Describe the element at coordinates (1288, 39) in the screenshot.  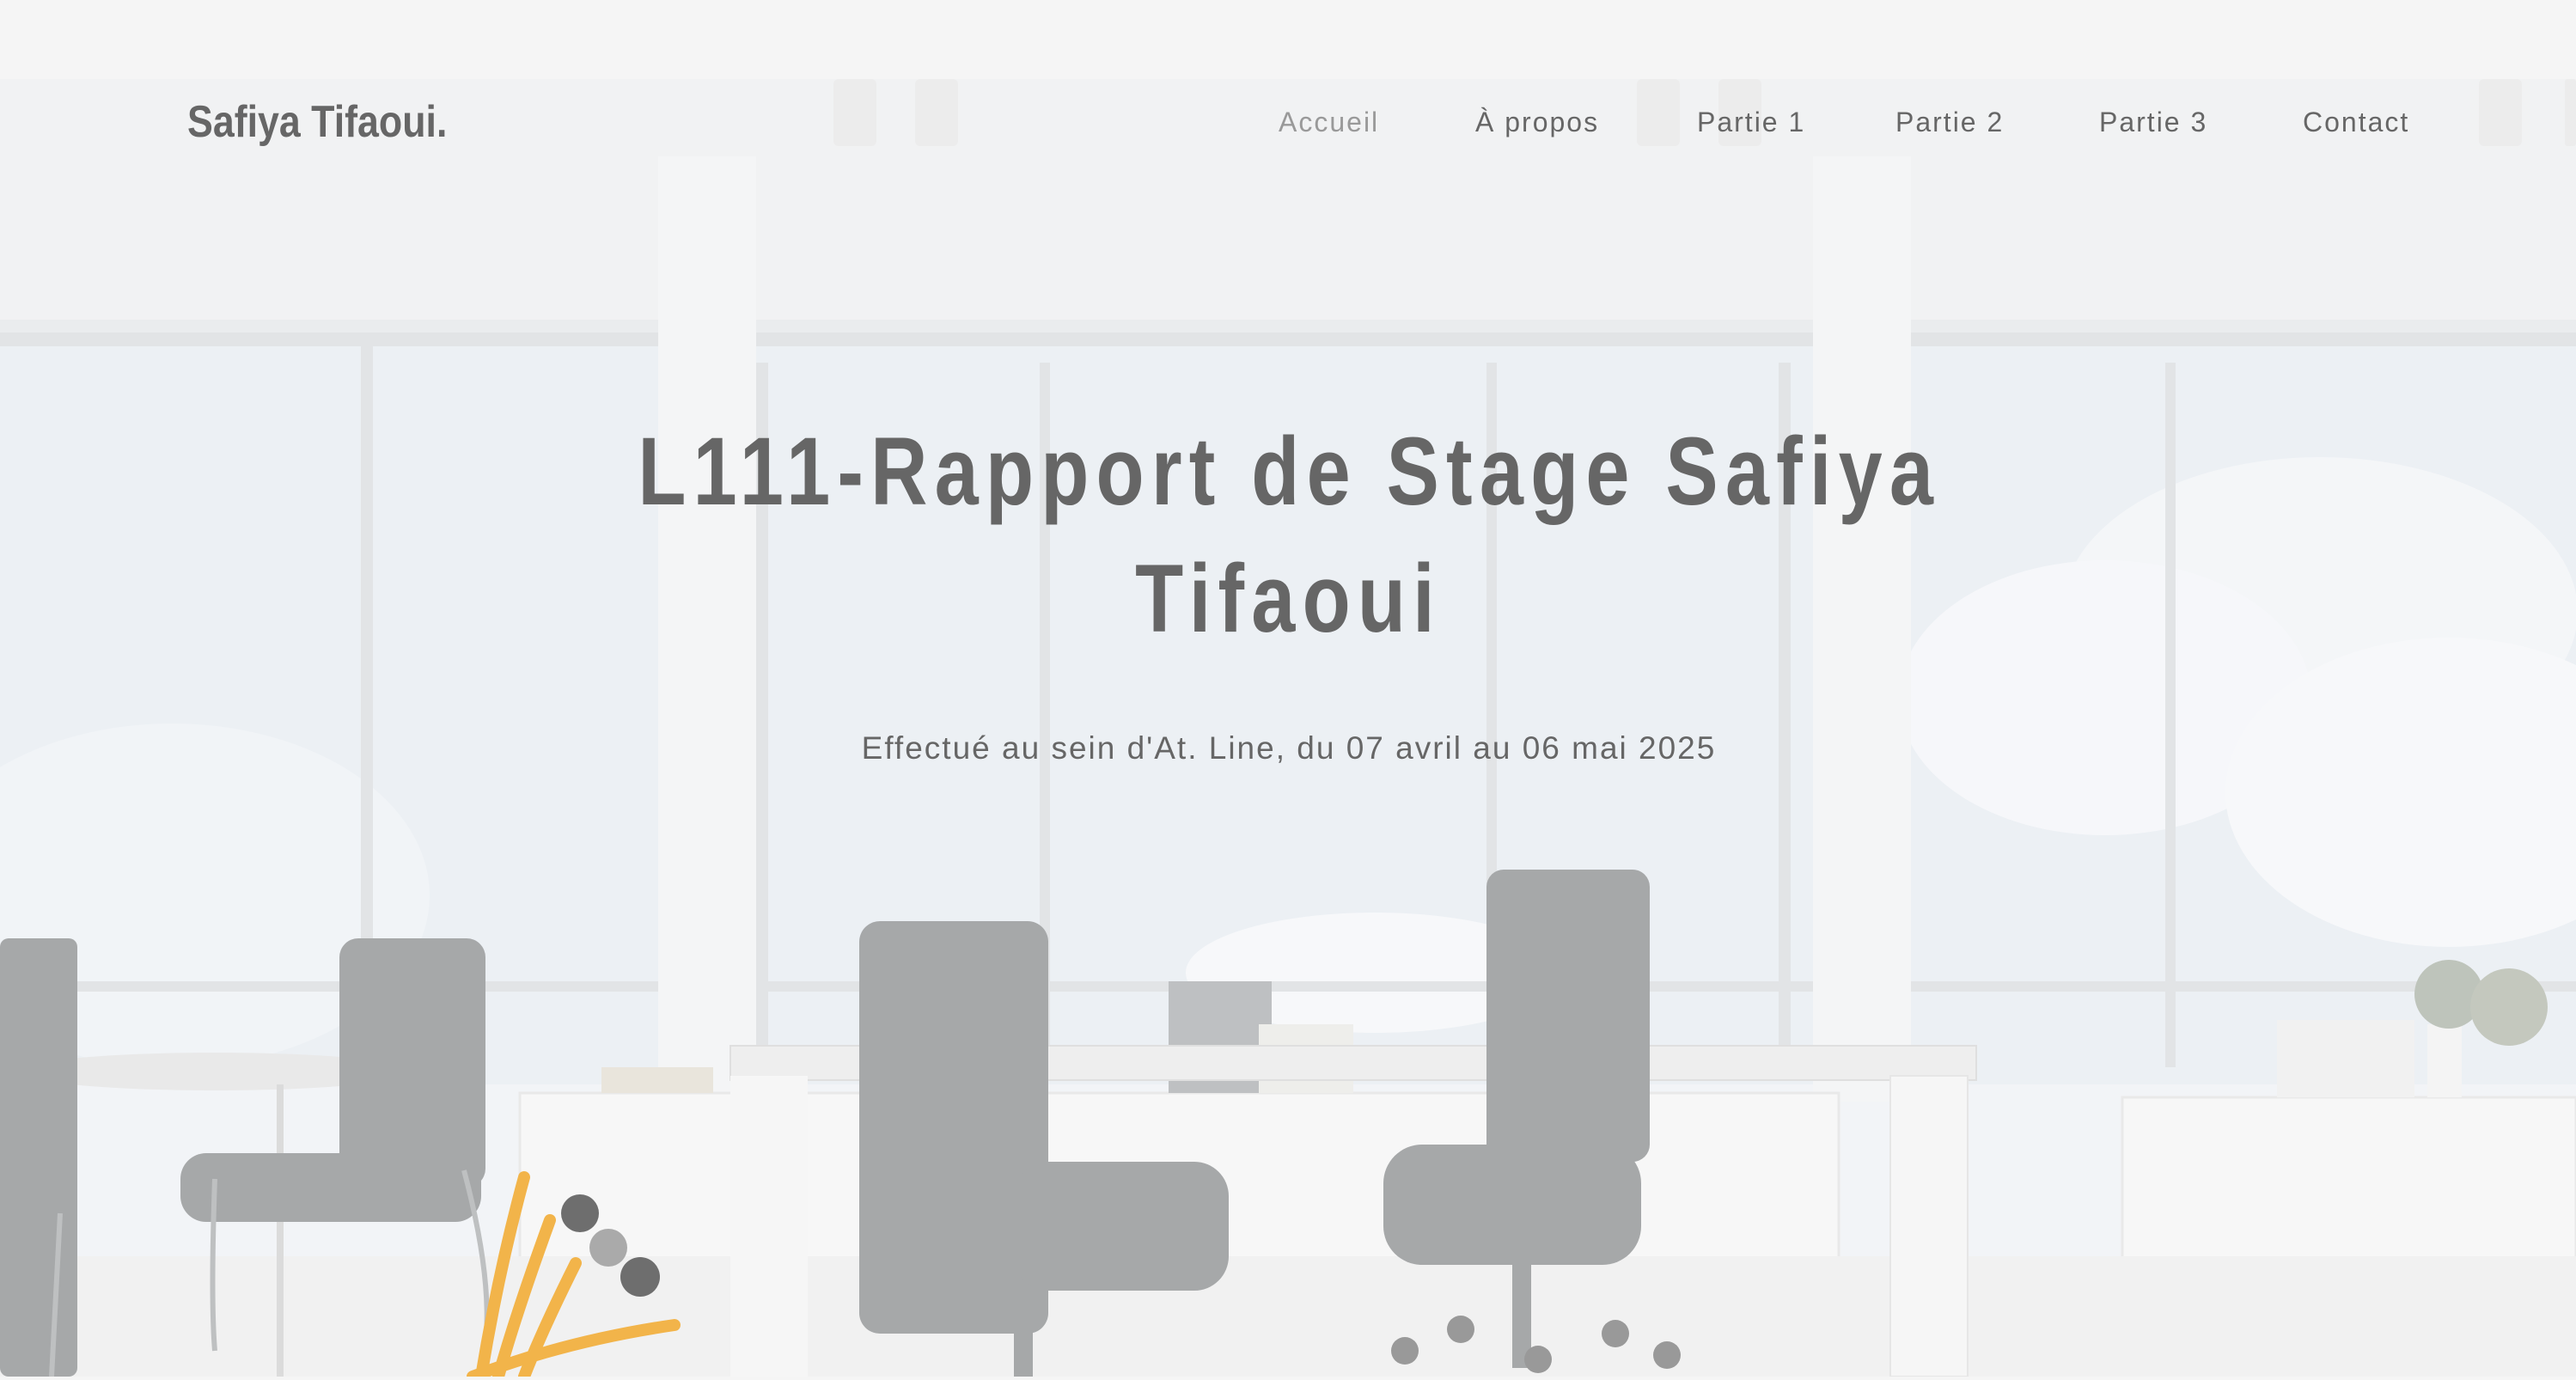
I see `top-band` at that location.